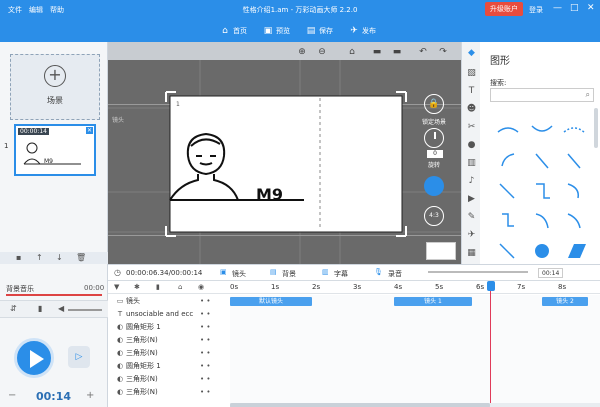 The image size is (600, 407). What do you see at coordinates (79, 357) in the screenshot?
I see `preview-scene-button: ▷` at bounding box center [79, 357].